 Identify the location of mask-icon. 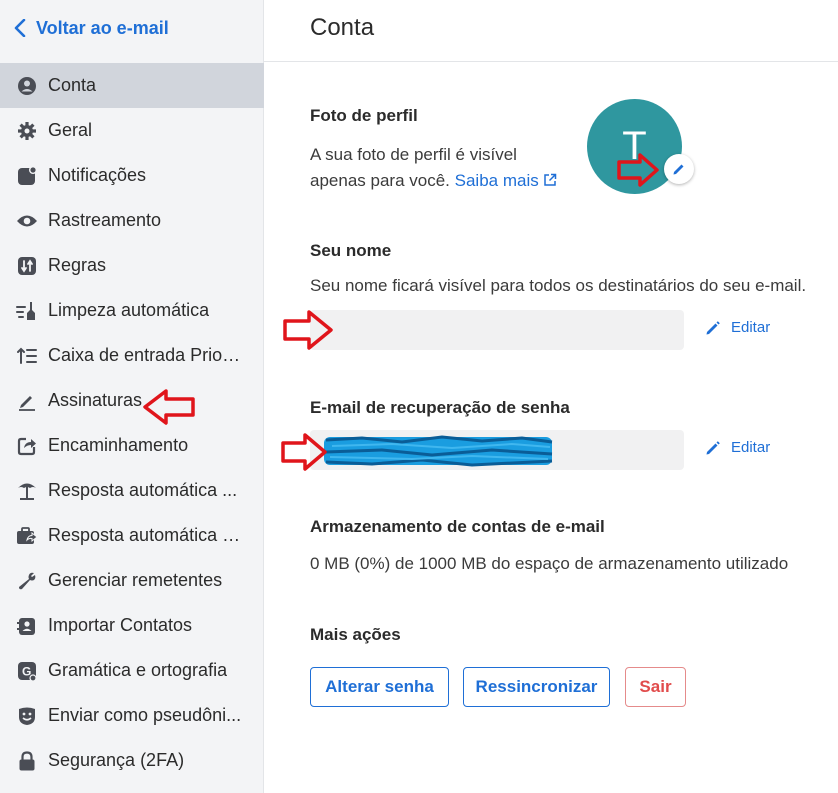
(27, 716).